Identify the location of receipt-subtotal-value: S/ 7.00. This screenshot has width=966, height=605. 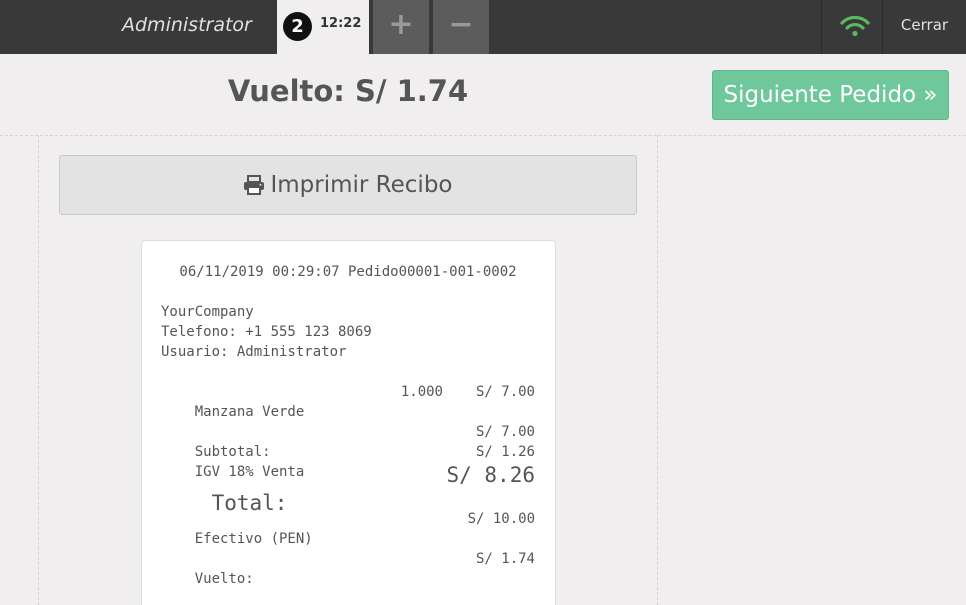
(505, 432).